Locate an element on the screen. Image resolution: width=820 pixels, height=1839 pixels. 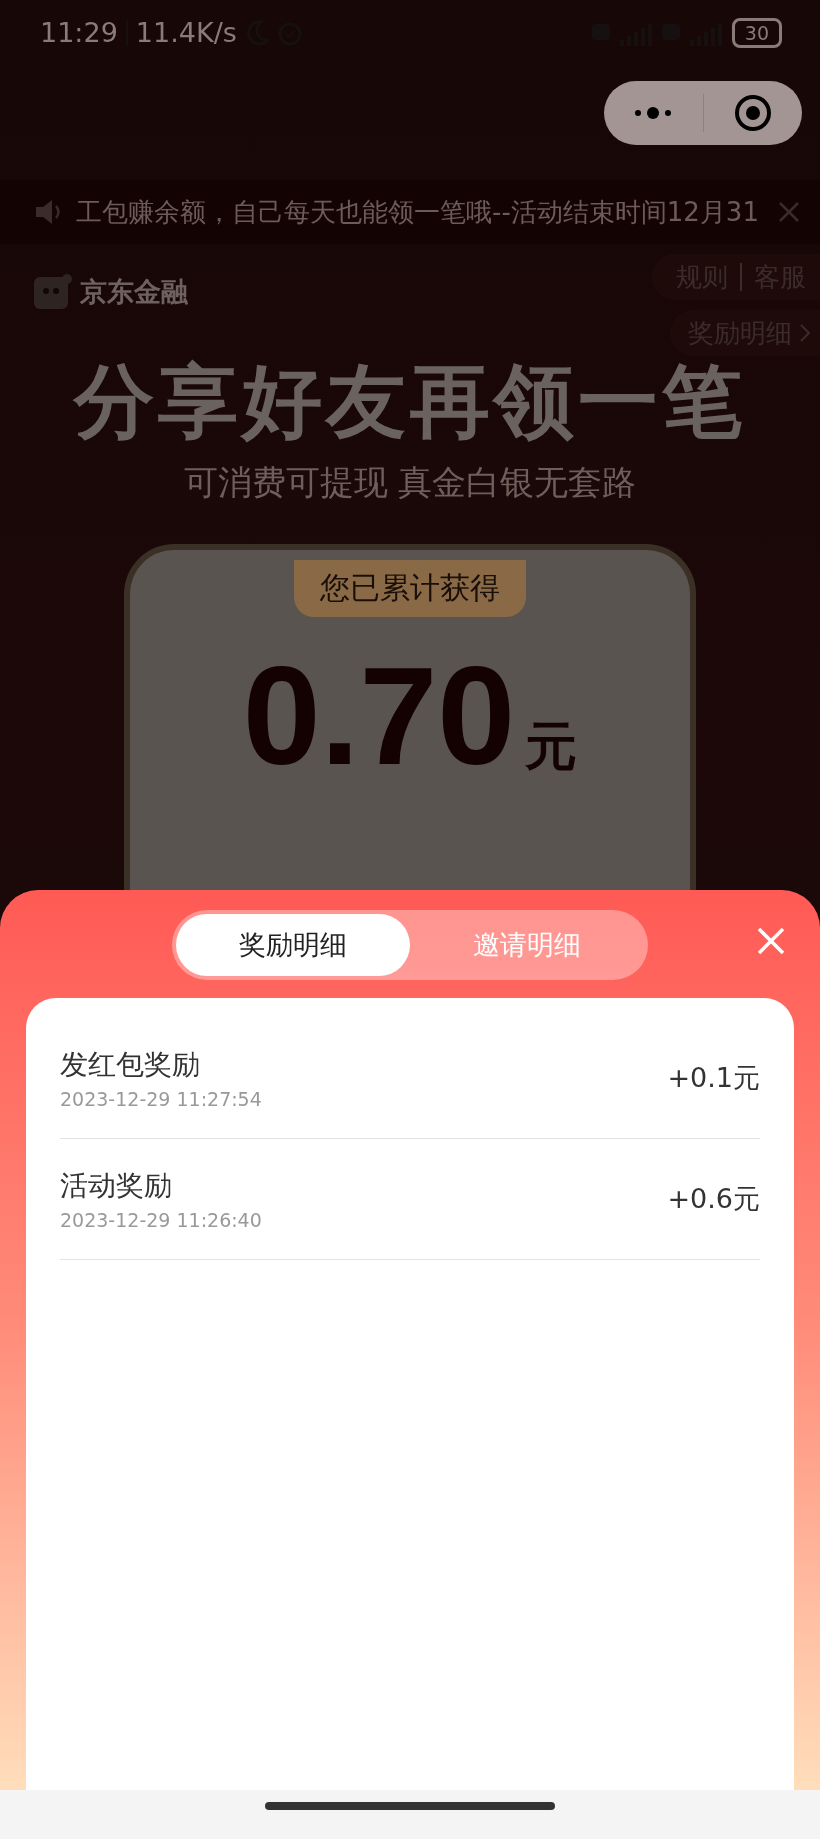
record-title: 发红包奖励 is located at coordinates (130, 1065).